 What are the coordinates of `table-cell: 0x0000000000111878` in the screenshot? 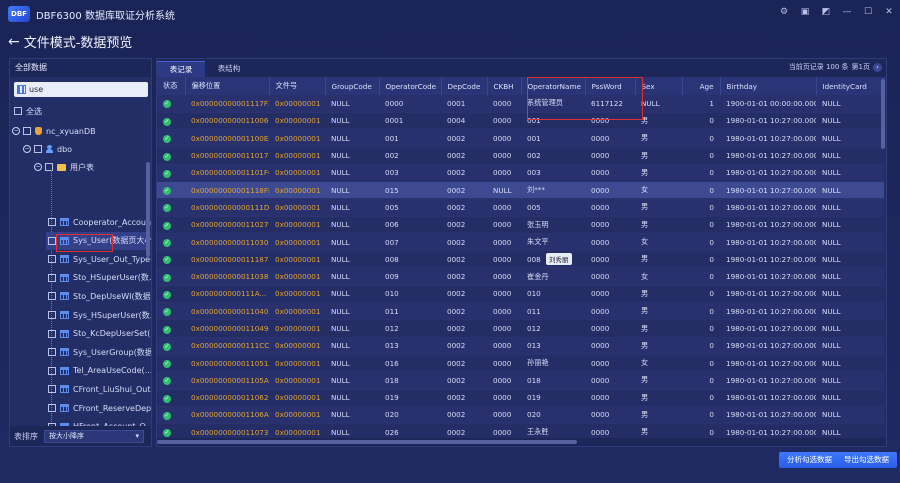 It's located at (227, 259).